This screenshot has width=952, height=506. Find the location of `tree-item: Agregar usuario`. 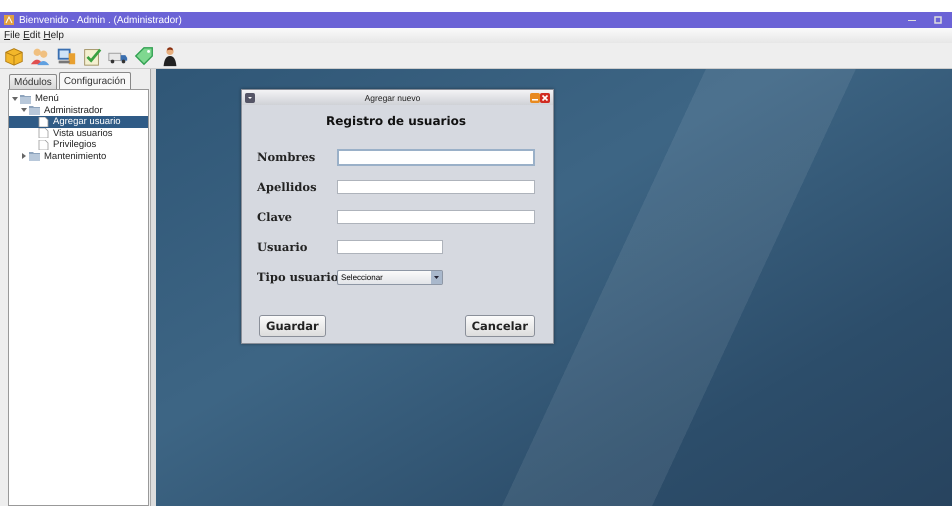

tree-item: Agregar usuario is located at coordinates (78, 122).